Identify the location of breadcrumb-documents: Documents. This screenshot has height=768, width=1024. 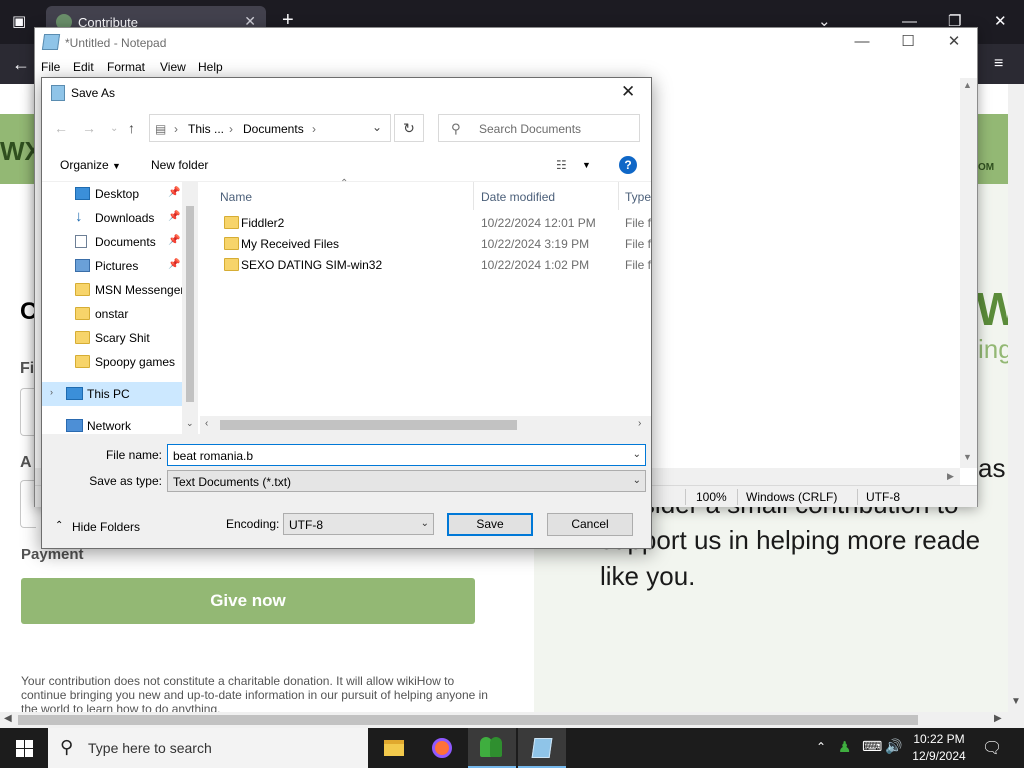
(273, 129).